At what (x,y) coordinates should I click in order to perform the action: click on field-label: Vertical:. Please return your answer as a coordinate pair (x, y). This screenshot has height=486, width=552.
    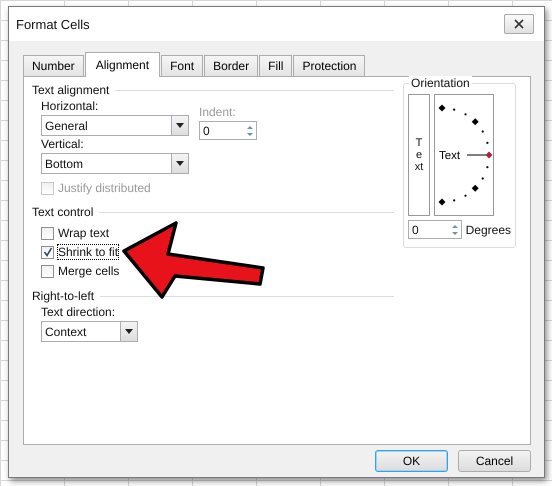
    Looking at the image, I should click on (62, 144).